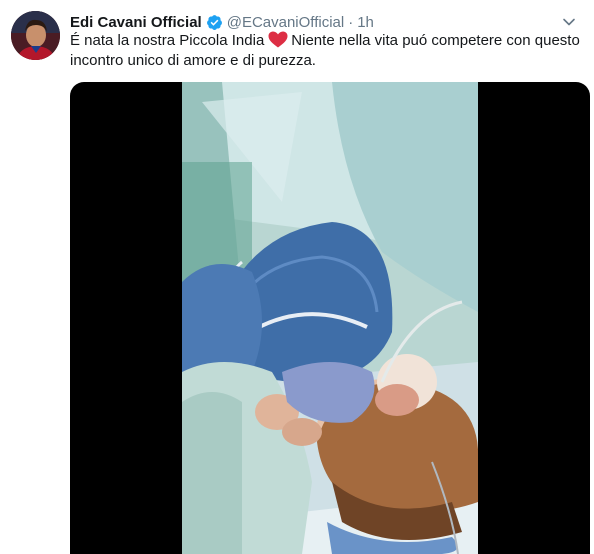  Describe the element at coordinates (365, 22) in the screenshot. I see `timestamp: 1h` at that location.